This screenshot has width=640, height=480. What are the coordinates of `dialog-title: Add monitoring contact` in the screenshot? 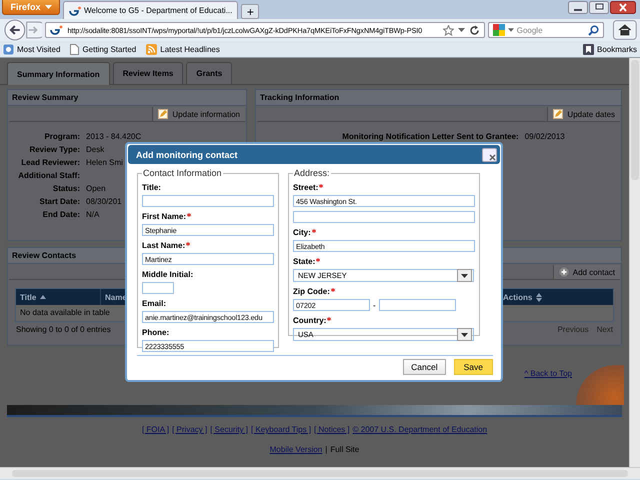 It's located at (187, 155).